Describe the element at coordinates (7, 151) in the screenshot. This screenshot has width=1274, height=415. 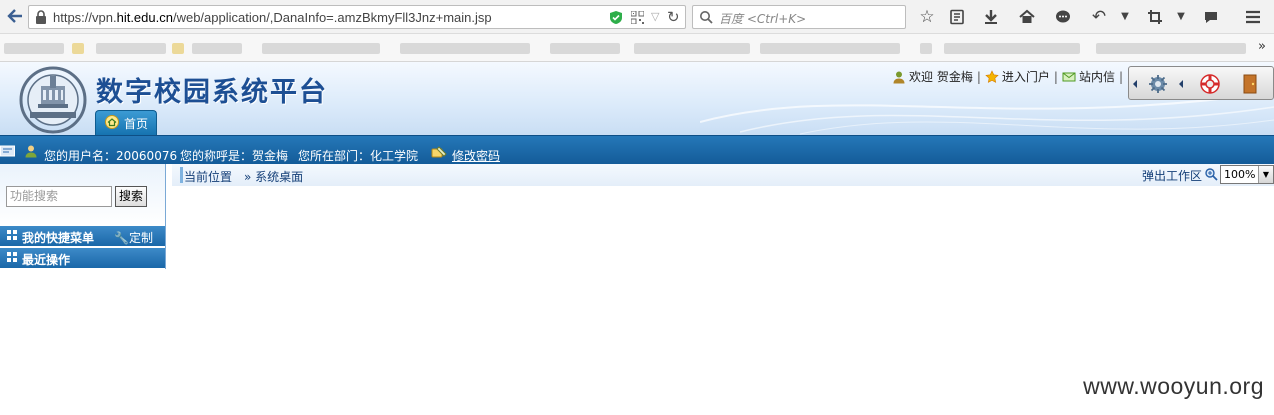
I see `id-card-icon` at that location.